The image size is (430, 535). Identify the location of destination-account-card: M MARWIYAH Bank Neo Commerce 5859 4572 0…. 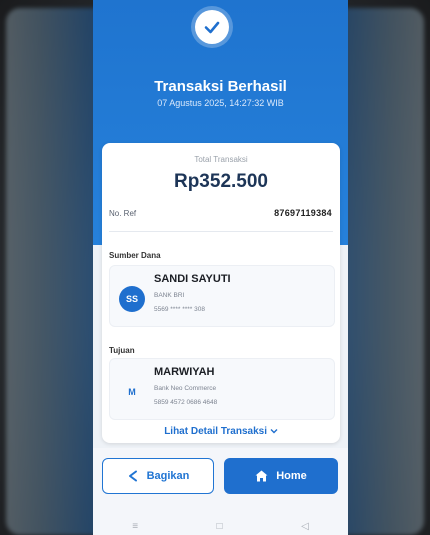
(222, 389).